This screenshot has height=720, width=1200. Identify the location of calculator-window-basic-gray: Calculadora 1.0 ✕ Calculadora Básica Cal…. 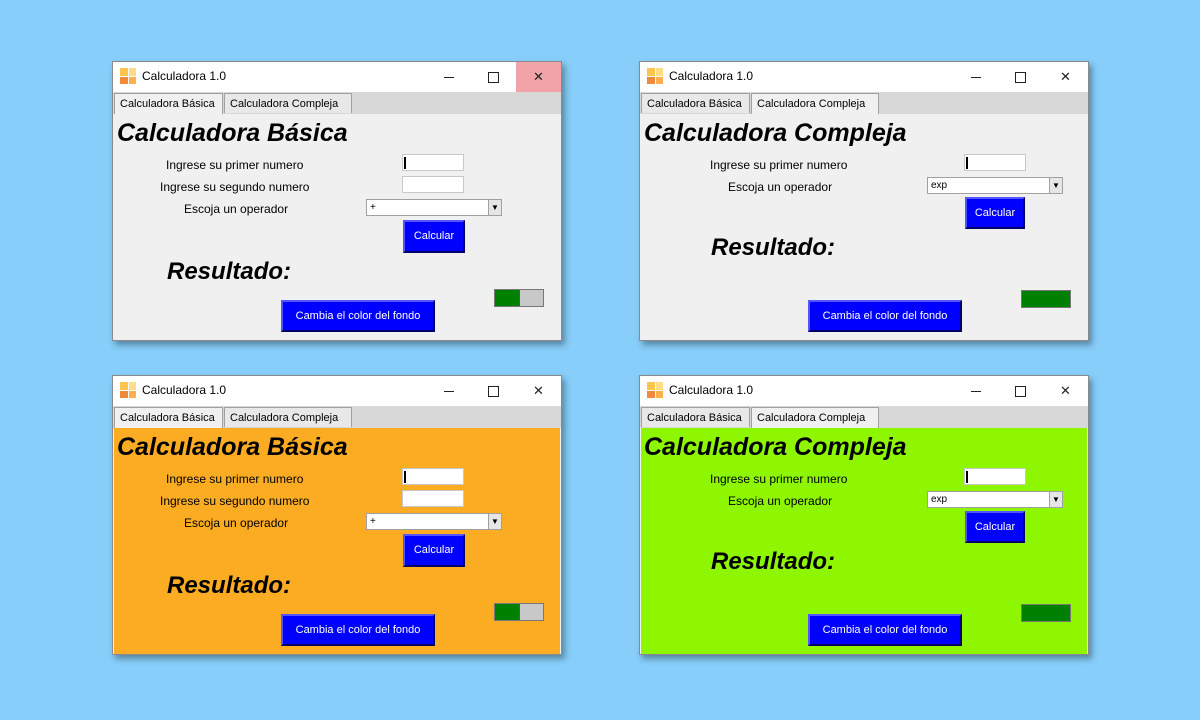
(337, 201).